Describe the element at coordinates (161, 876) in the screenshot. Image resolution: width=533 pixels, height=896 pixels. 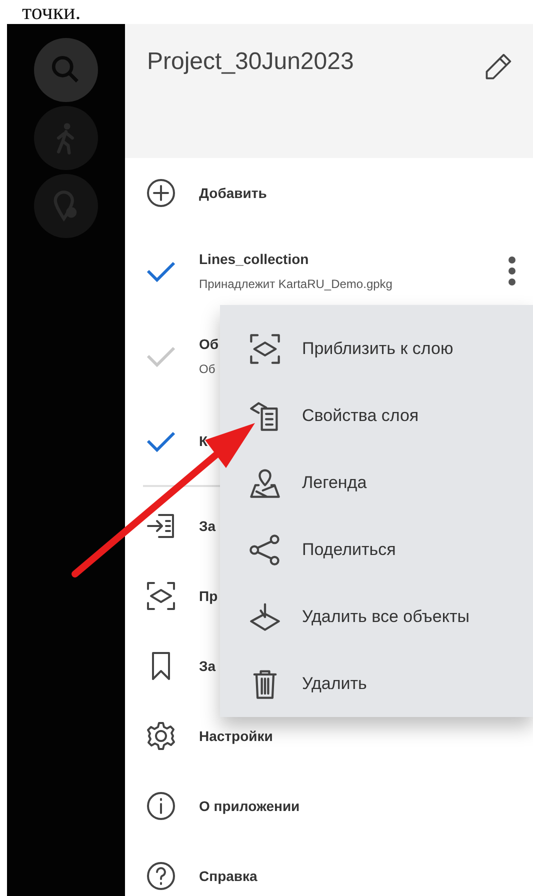
I see `help-icon` at that location.